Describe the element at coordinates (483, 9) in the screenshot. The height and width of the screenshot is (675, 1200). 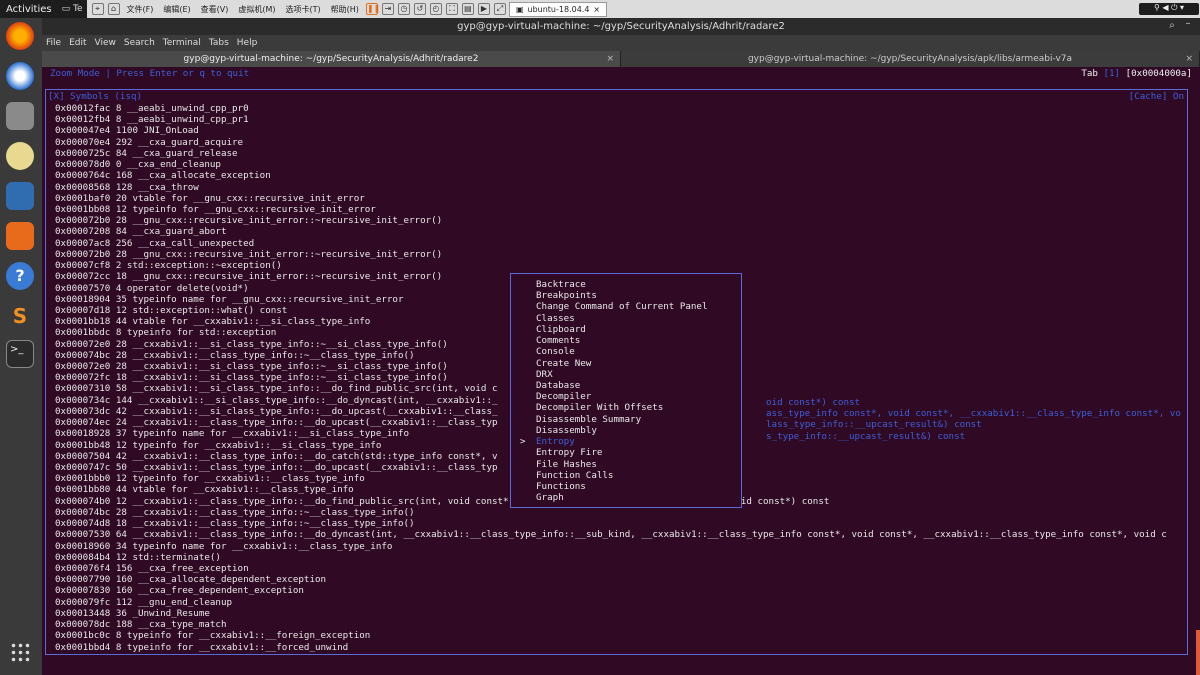
I see `console-icon: ▶` at that location.